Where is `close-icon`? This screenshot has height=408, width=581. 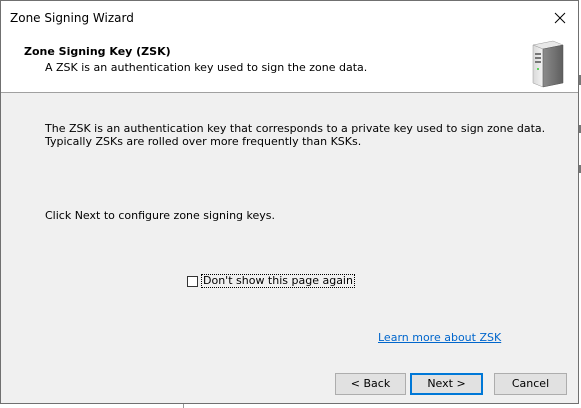
close-icon is located at coordinates (560, 18).